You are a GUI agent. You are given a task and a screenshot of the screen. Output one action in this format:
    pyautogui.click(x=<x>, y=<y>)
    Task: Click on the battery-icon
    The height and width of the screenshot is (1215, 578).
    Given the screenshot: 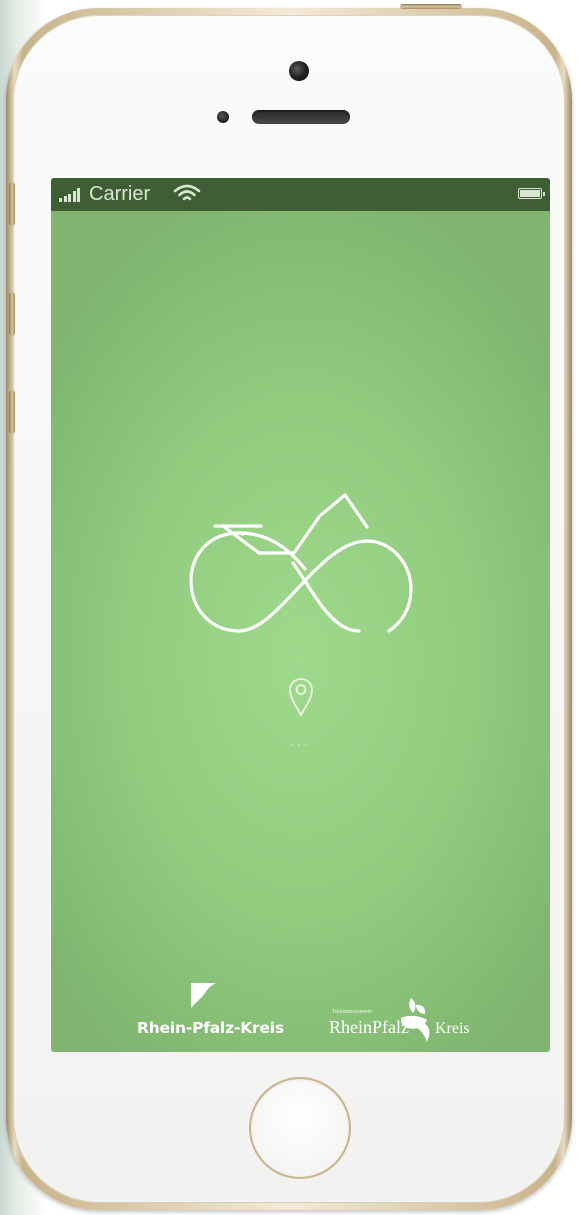 What is the action you would take?
    pyautogui.click(x=530, y=193)
    